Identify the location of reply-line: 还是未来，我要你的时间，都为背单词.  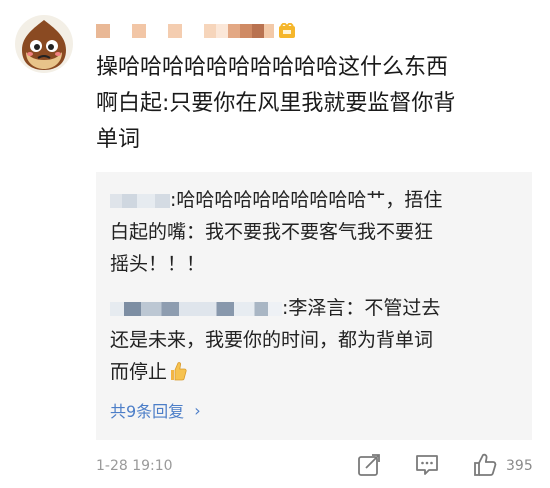
(272, 340).